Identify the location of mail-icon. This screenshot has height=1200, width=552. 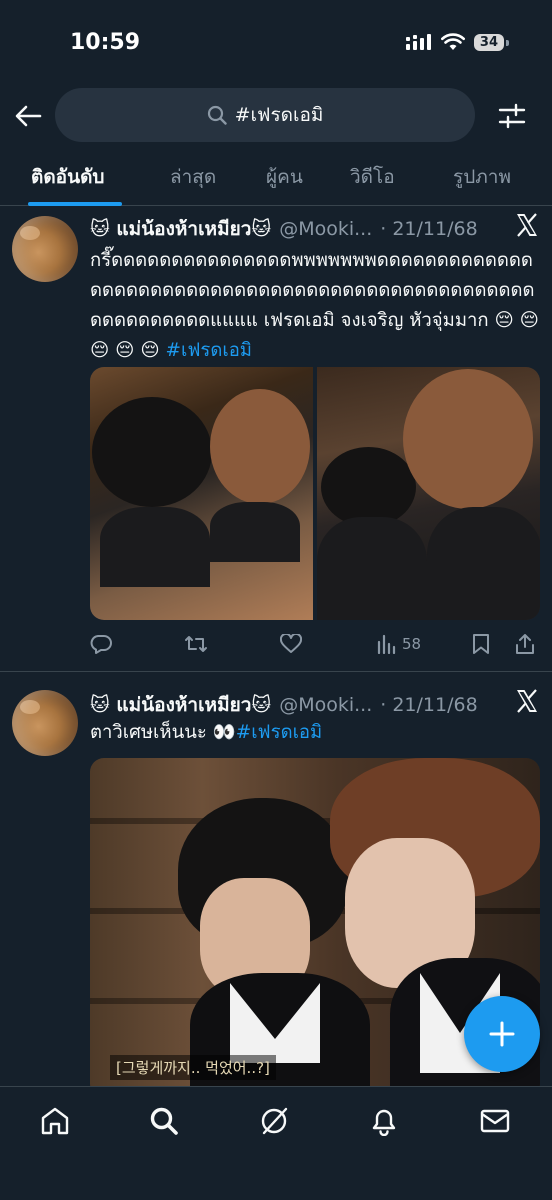
(495, 1121).